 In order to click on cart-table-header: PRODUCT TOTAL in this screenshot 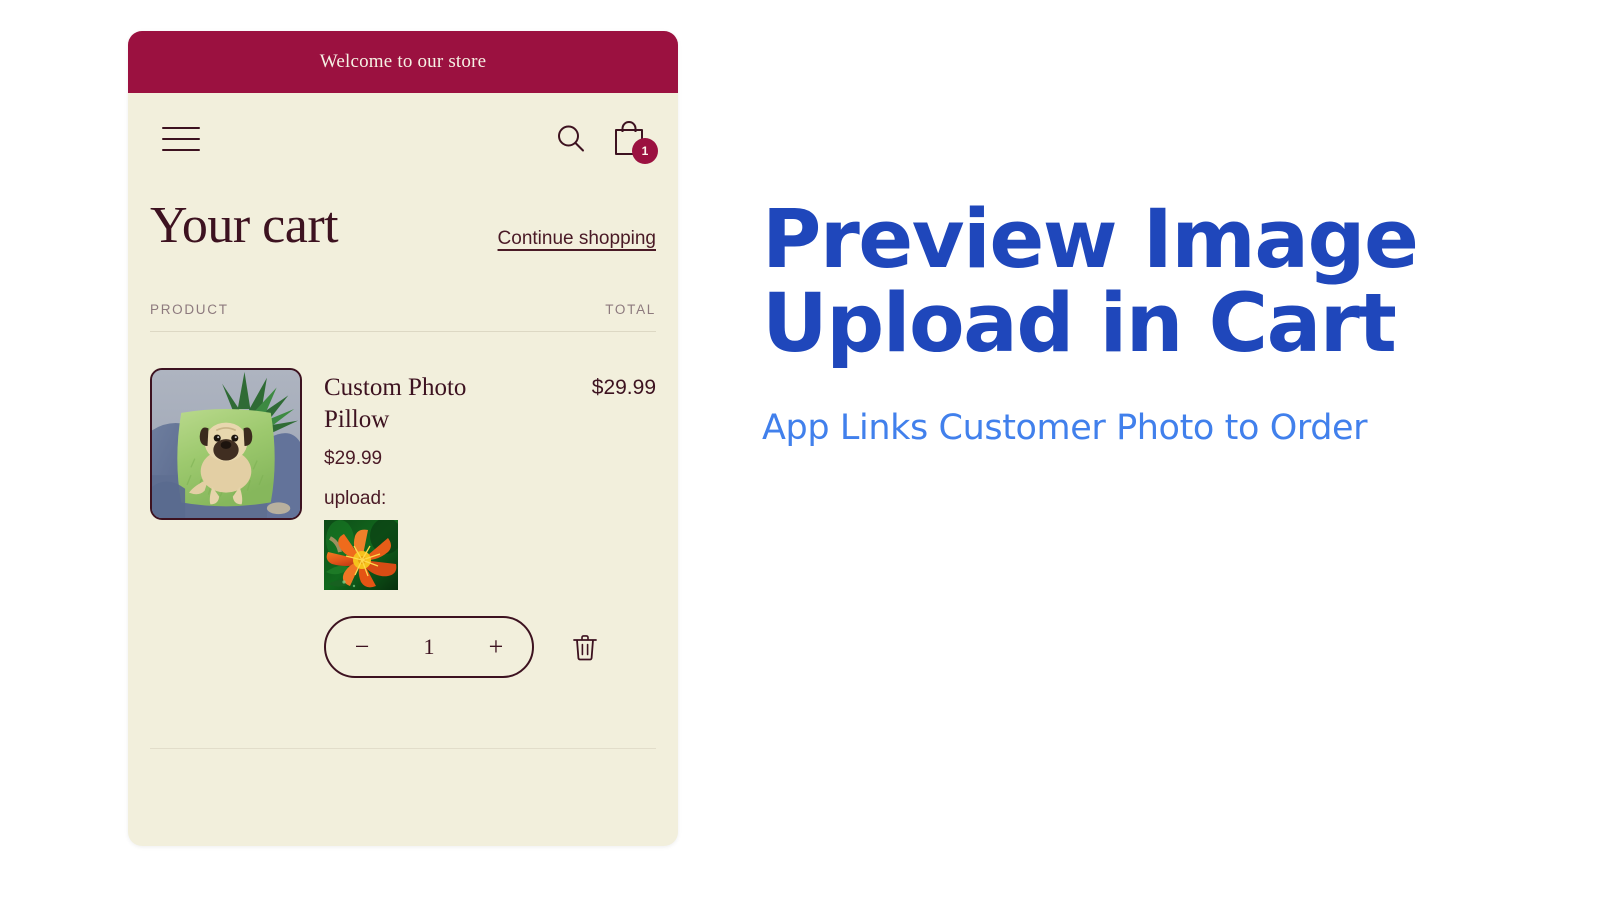, I will do `click(403, 317)`.